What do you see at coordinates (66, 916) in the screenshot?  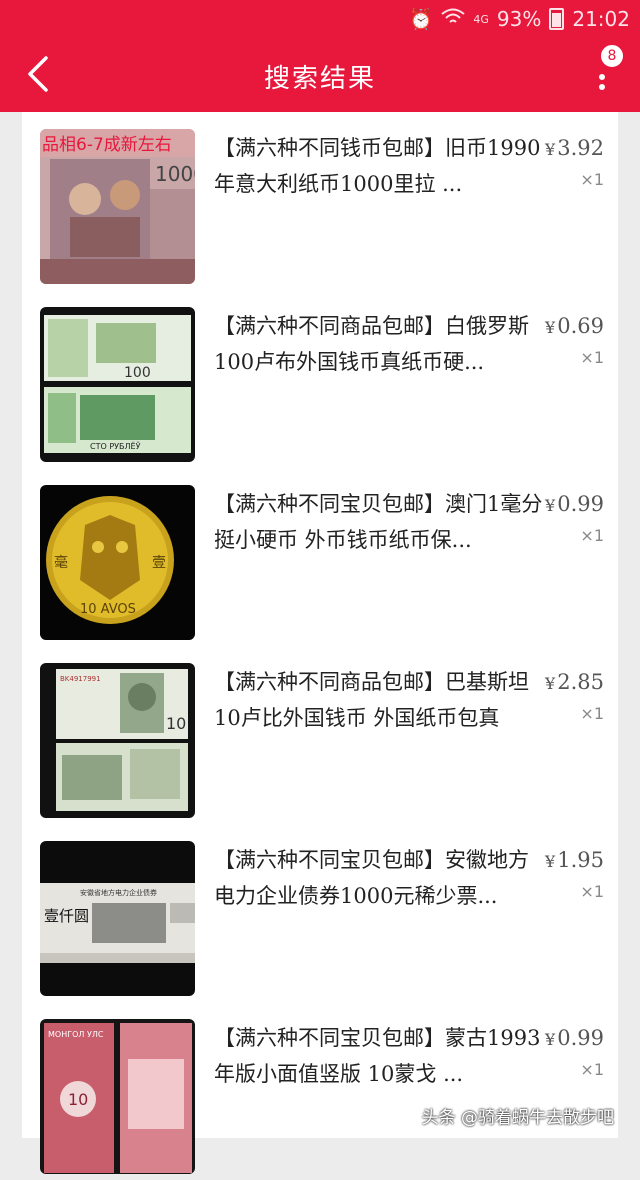 I see `thumb-value: 壹仟圆` at bounding box center [66, 916].